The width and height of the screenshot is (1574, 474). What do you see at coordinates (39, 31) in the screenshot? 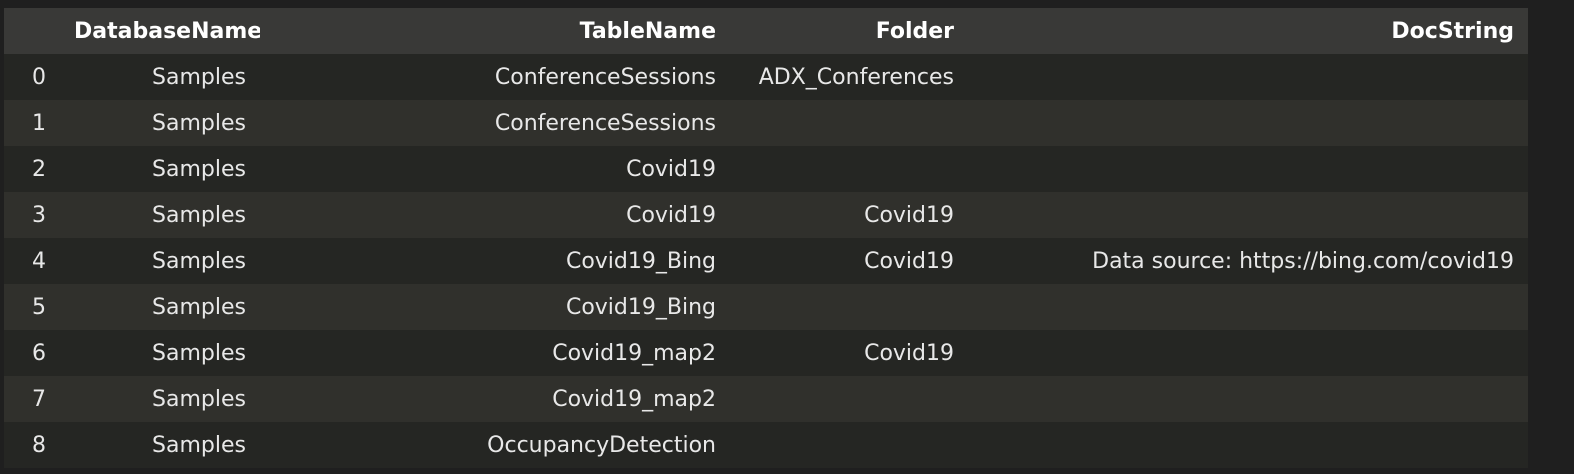
I see `index-header` at bounding box center [39, 31].